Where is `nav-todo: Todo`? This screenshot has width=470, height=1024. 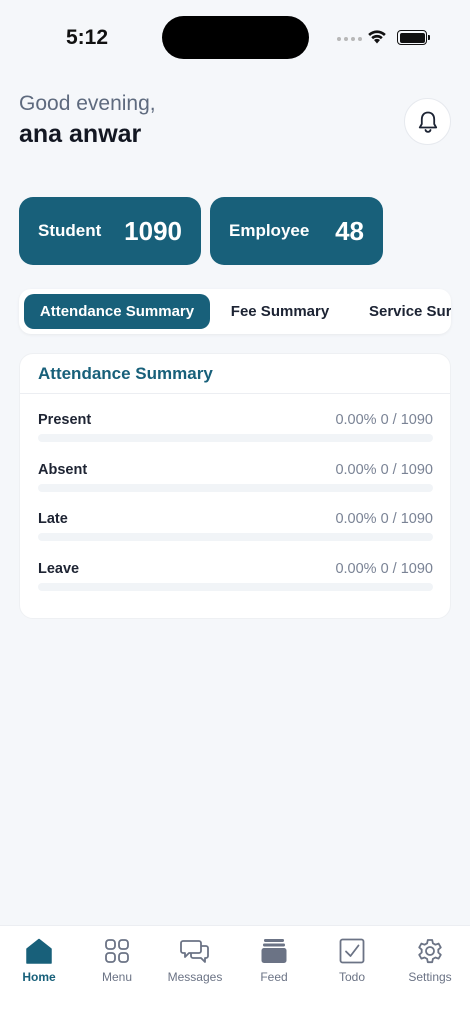 nav-todo: Todo is located at coordinates (352, 960).